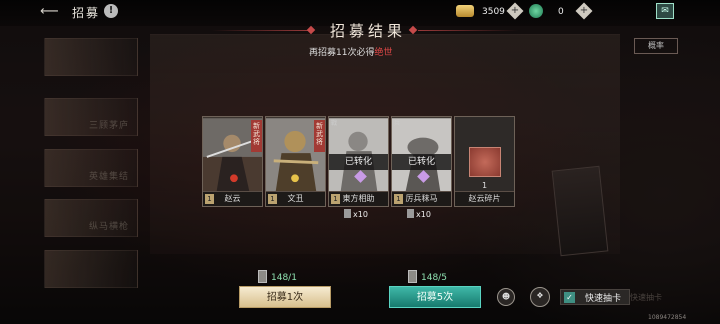  Describe the element at coordinates (484, 185) in the screenshot. I see `fragment-count: 1` at that location.